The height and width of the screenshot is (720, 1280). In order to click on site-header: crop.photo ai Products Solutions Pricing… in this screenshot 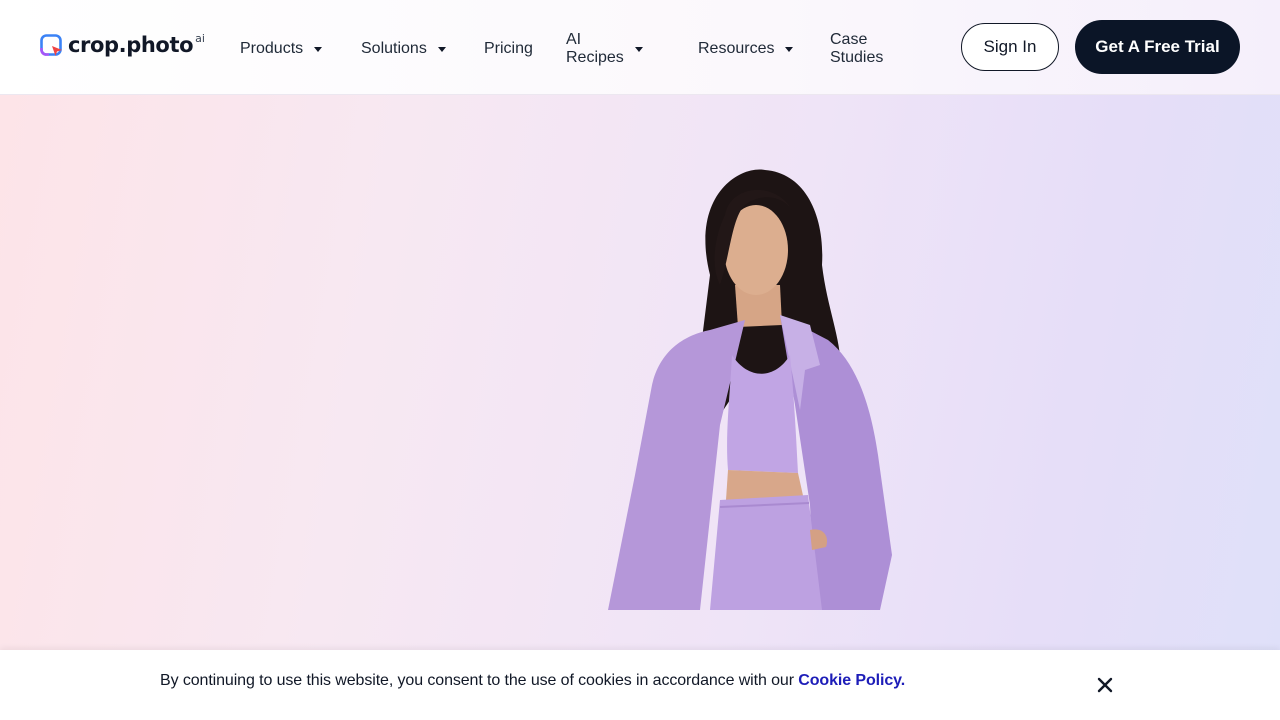, I will do `click(640, 47)`.